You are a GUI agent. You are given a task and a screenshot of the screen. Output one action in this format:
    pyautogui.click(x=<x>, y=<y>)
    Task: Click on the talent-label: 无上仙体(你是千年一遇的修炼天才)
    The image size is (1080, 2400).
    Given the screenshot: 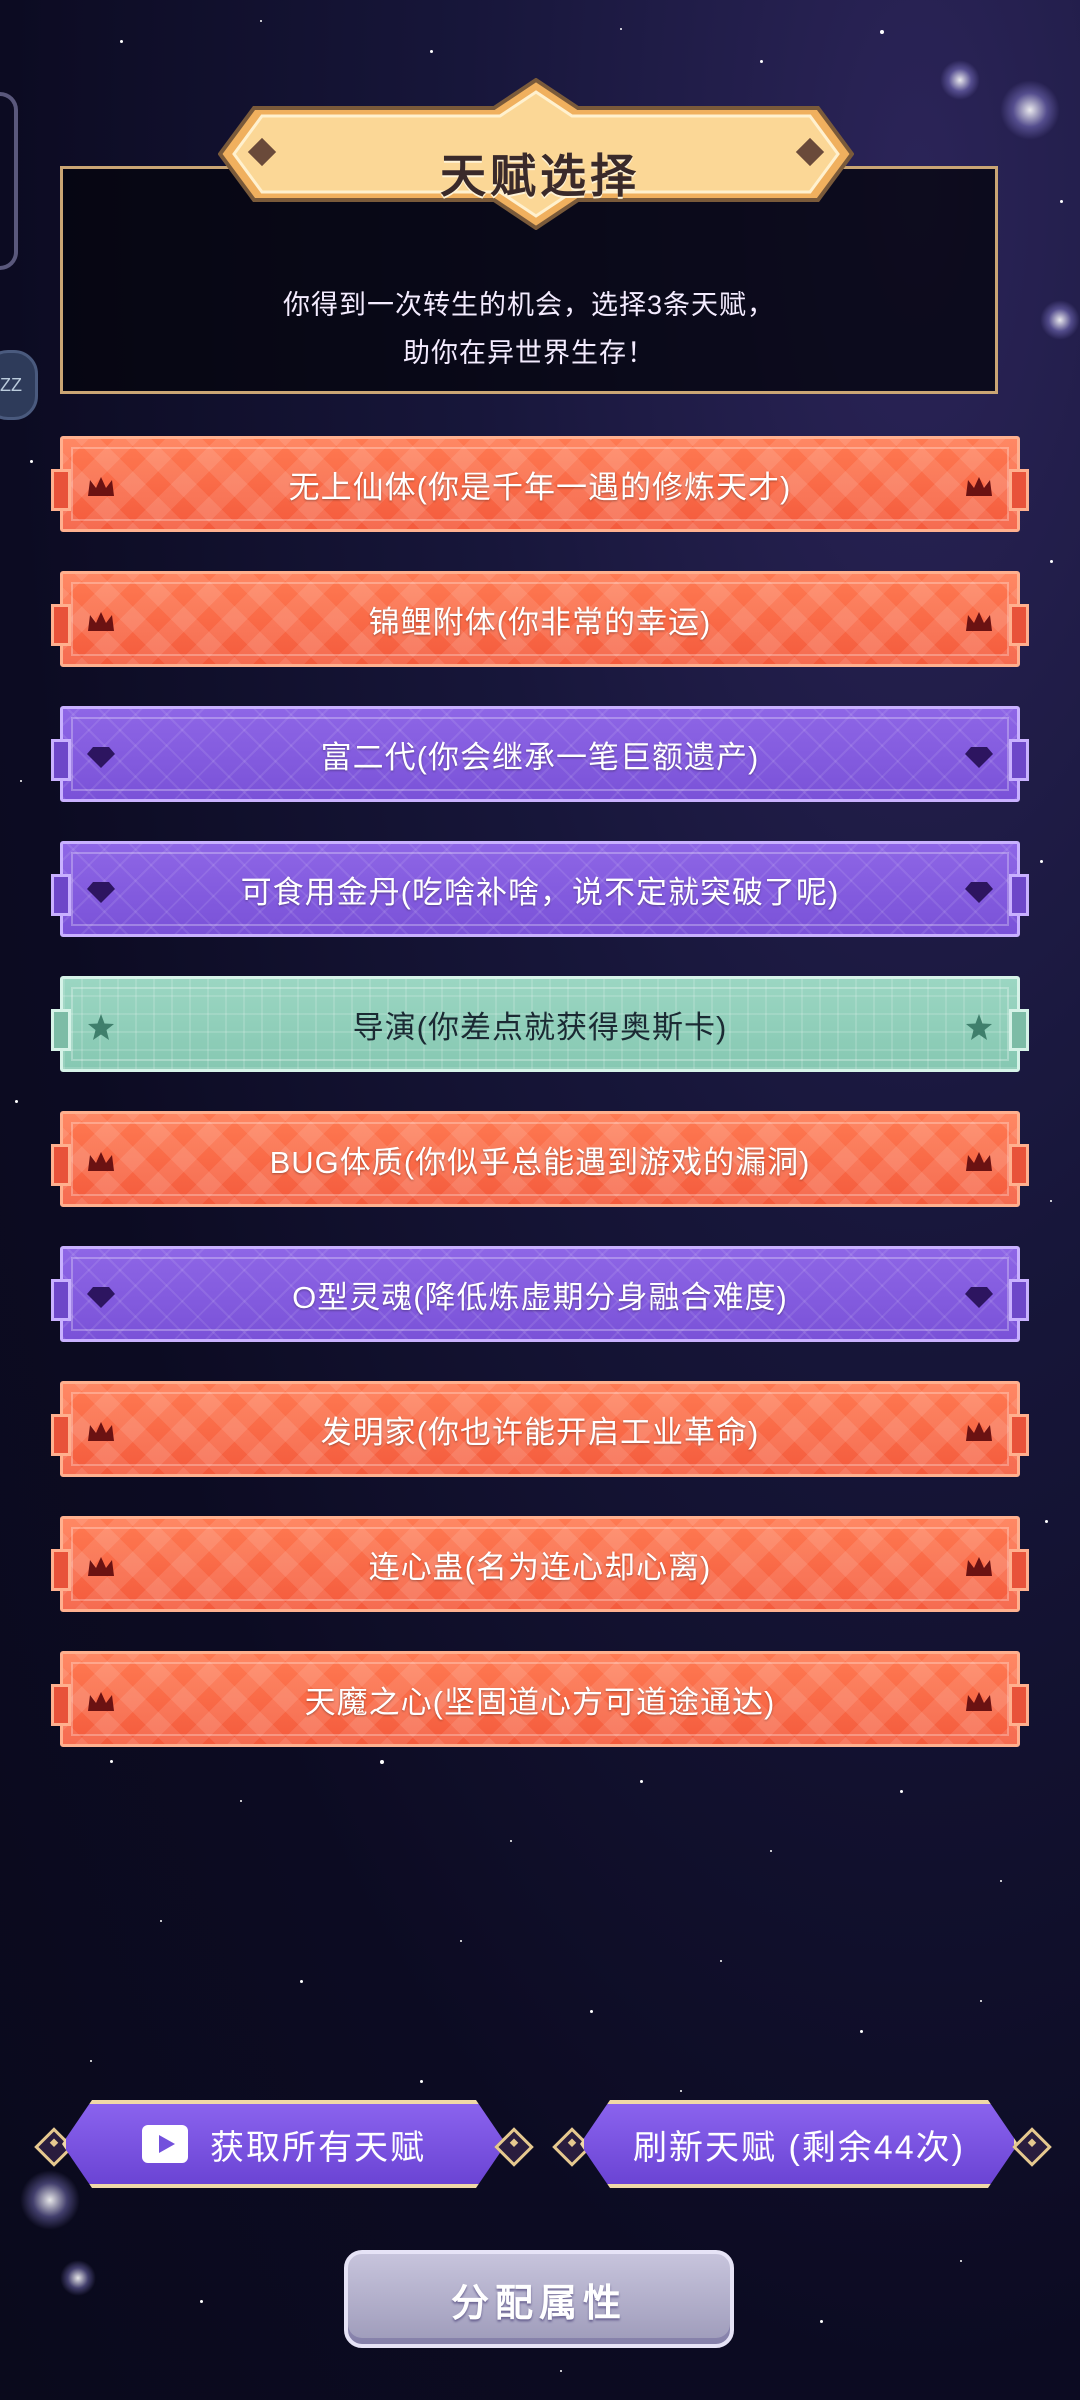 What is the action you would take?
    pyautogui.click(x=540, y=487)
    